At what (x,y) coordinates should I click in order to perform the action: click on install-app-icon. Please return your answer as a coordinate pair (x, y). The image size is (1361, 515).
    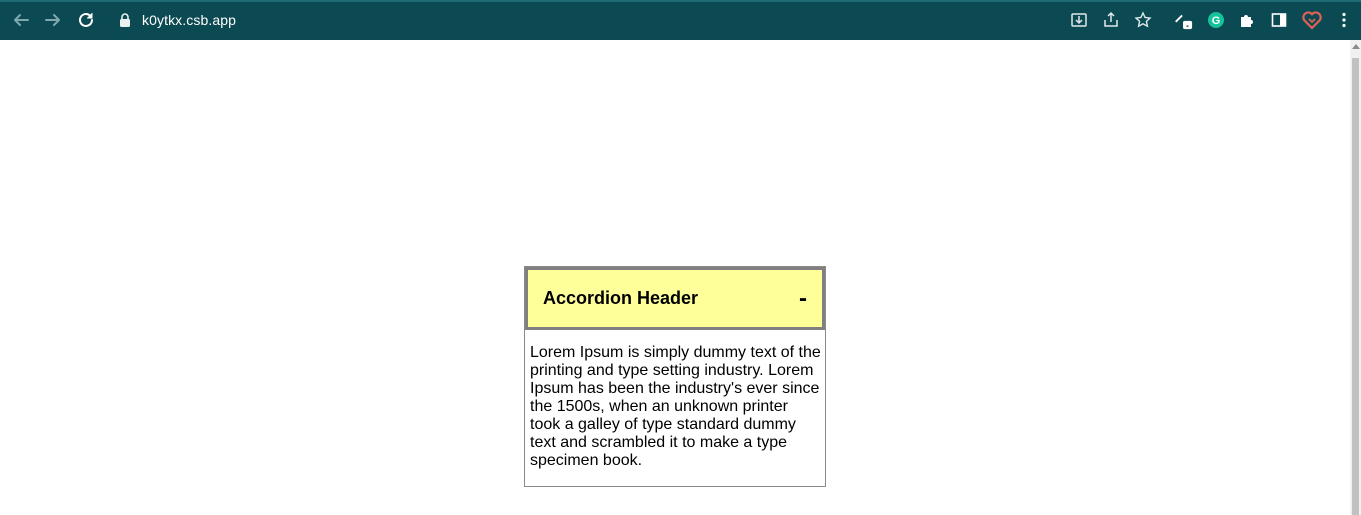
    Looking at the image, I should click on (1079, 20).